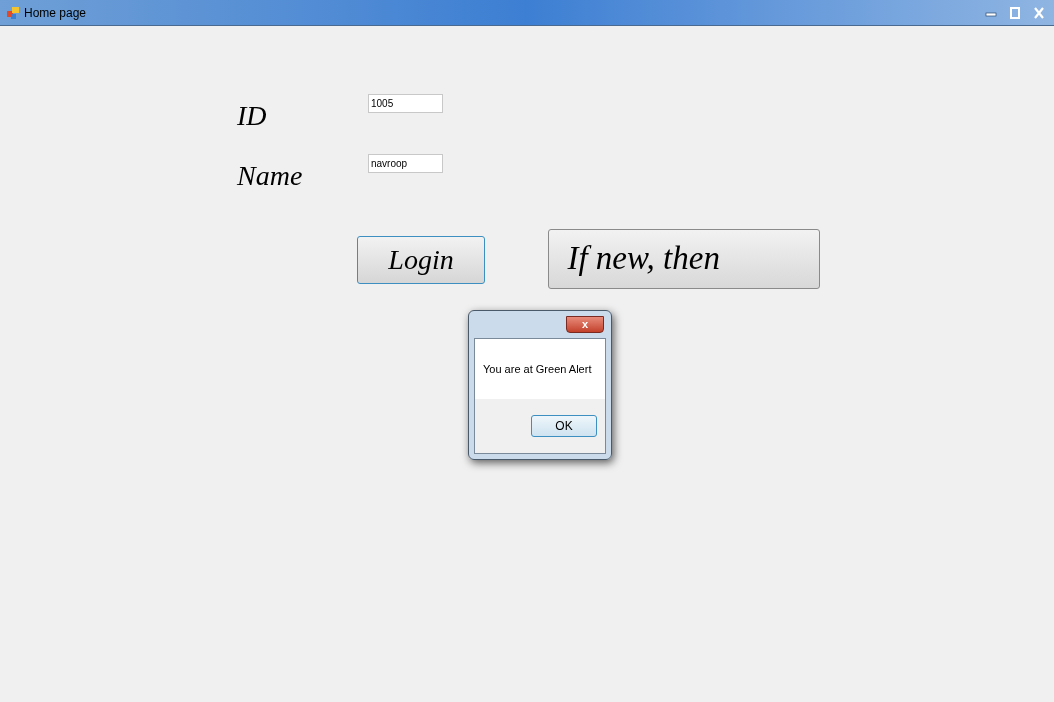  I want to click on text-field: navroop, so click(405, 163).